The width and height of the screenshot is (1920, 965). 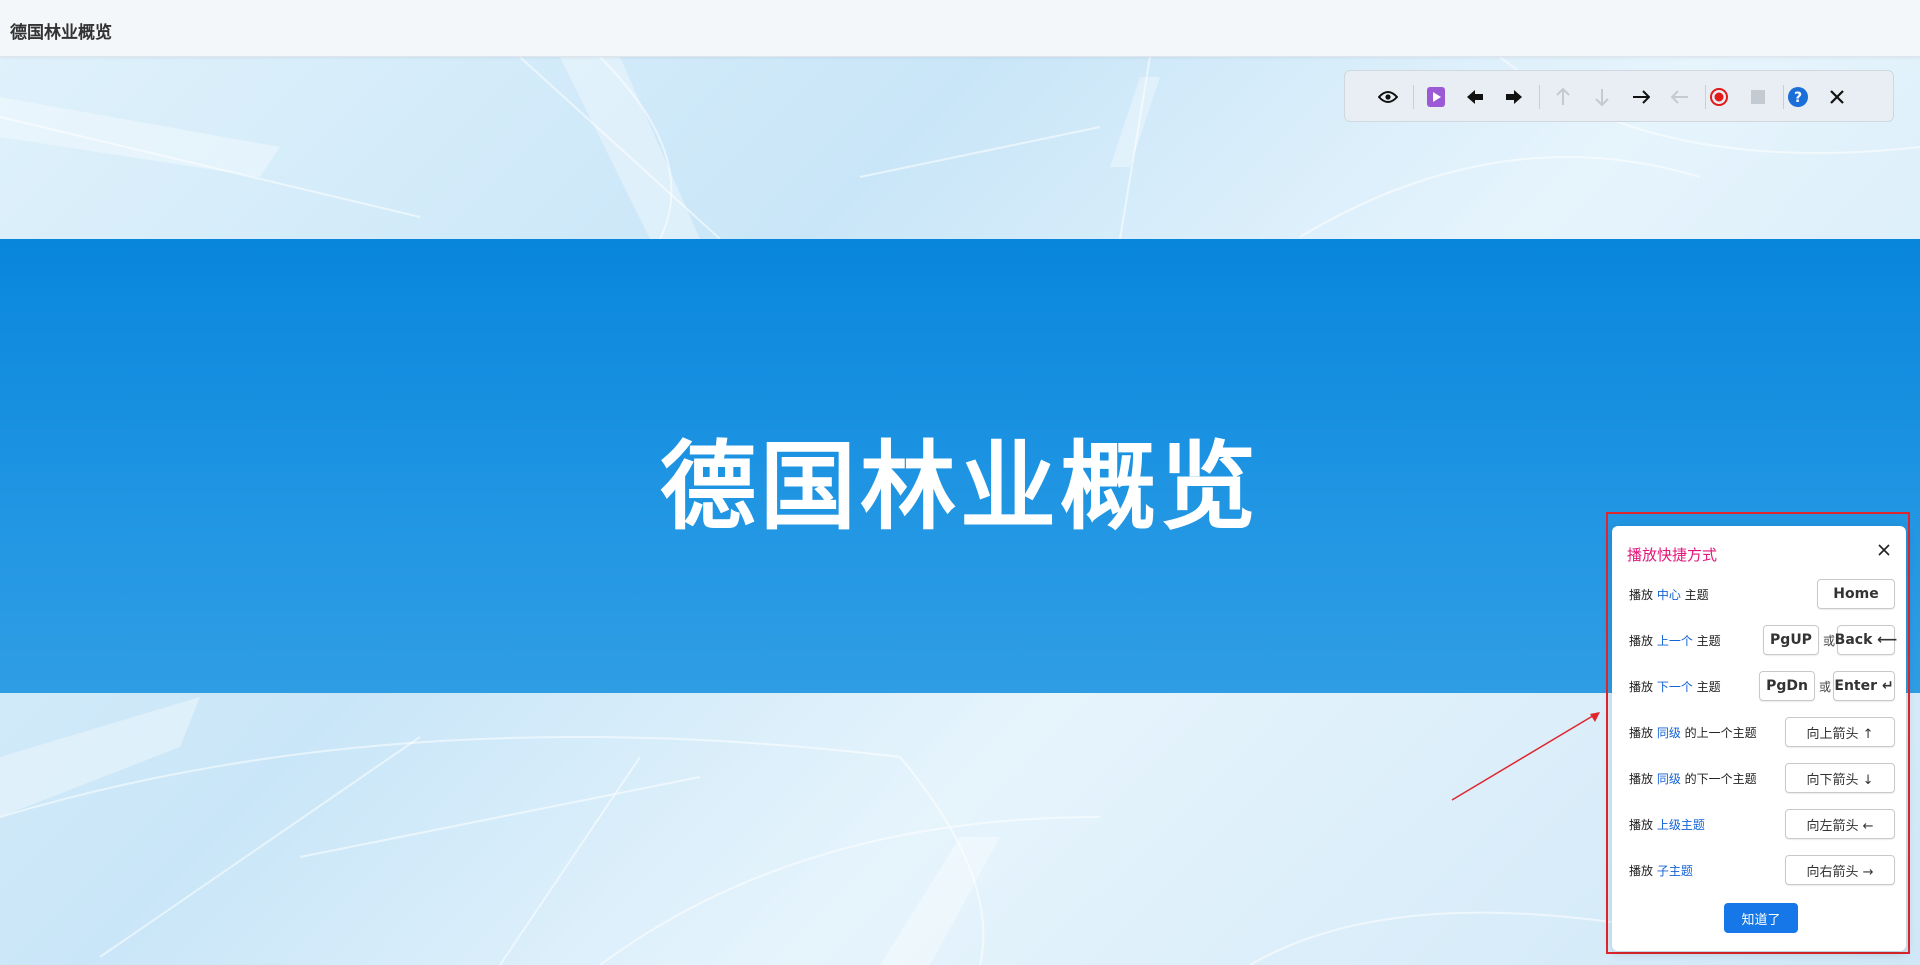 What do you see at coordinates (1514, 97) in the screenshot?
I see `next-slide-icon` at bounding box center [1514, 97].